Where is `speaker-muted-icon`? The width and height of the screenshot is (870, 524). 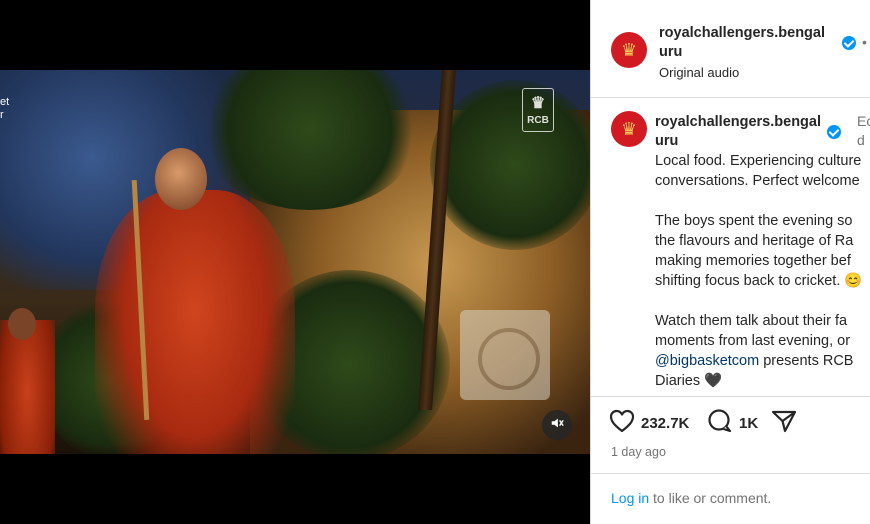 speaker-muted-icon is located at coordinates (557, 425).